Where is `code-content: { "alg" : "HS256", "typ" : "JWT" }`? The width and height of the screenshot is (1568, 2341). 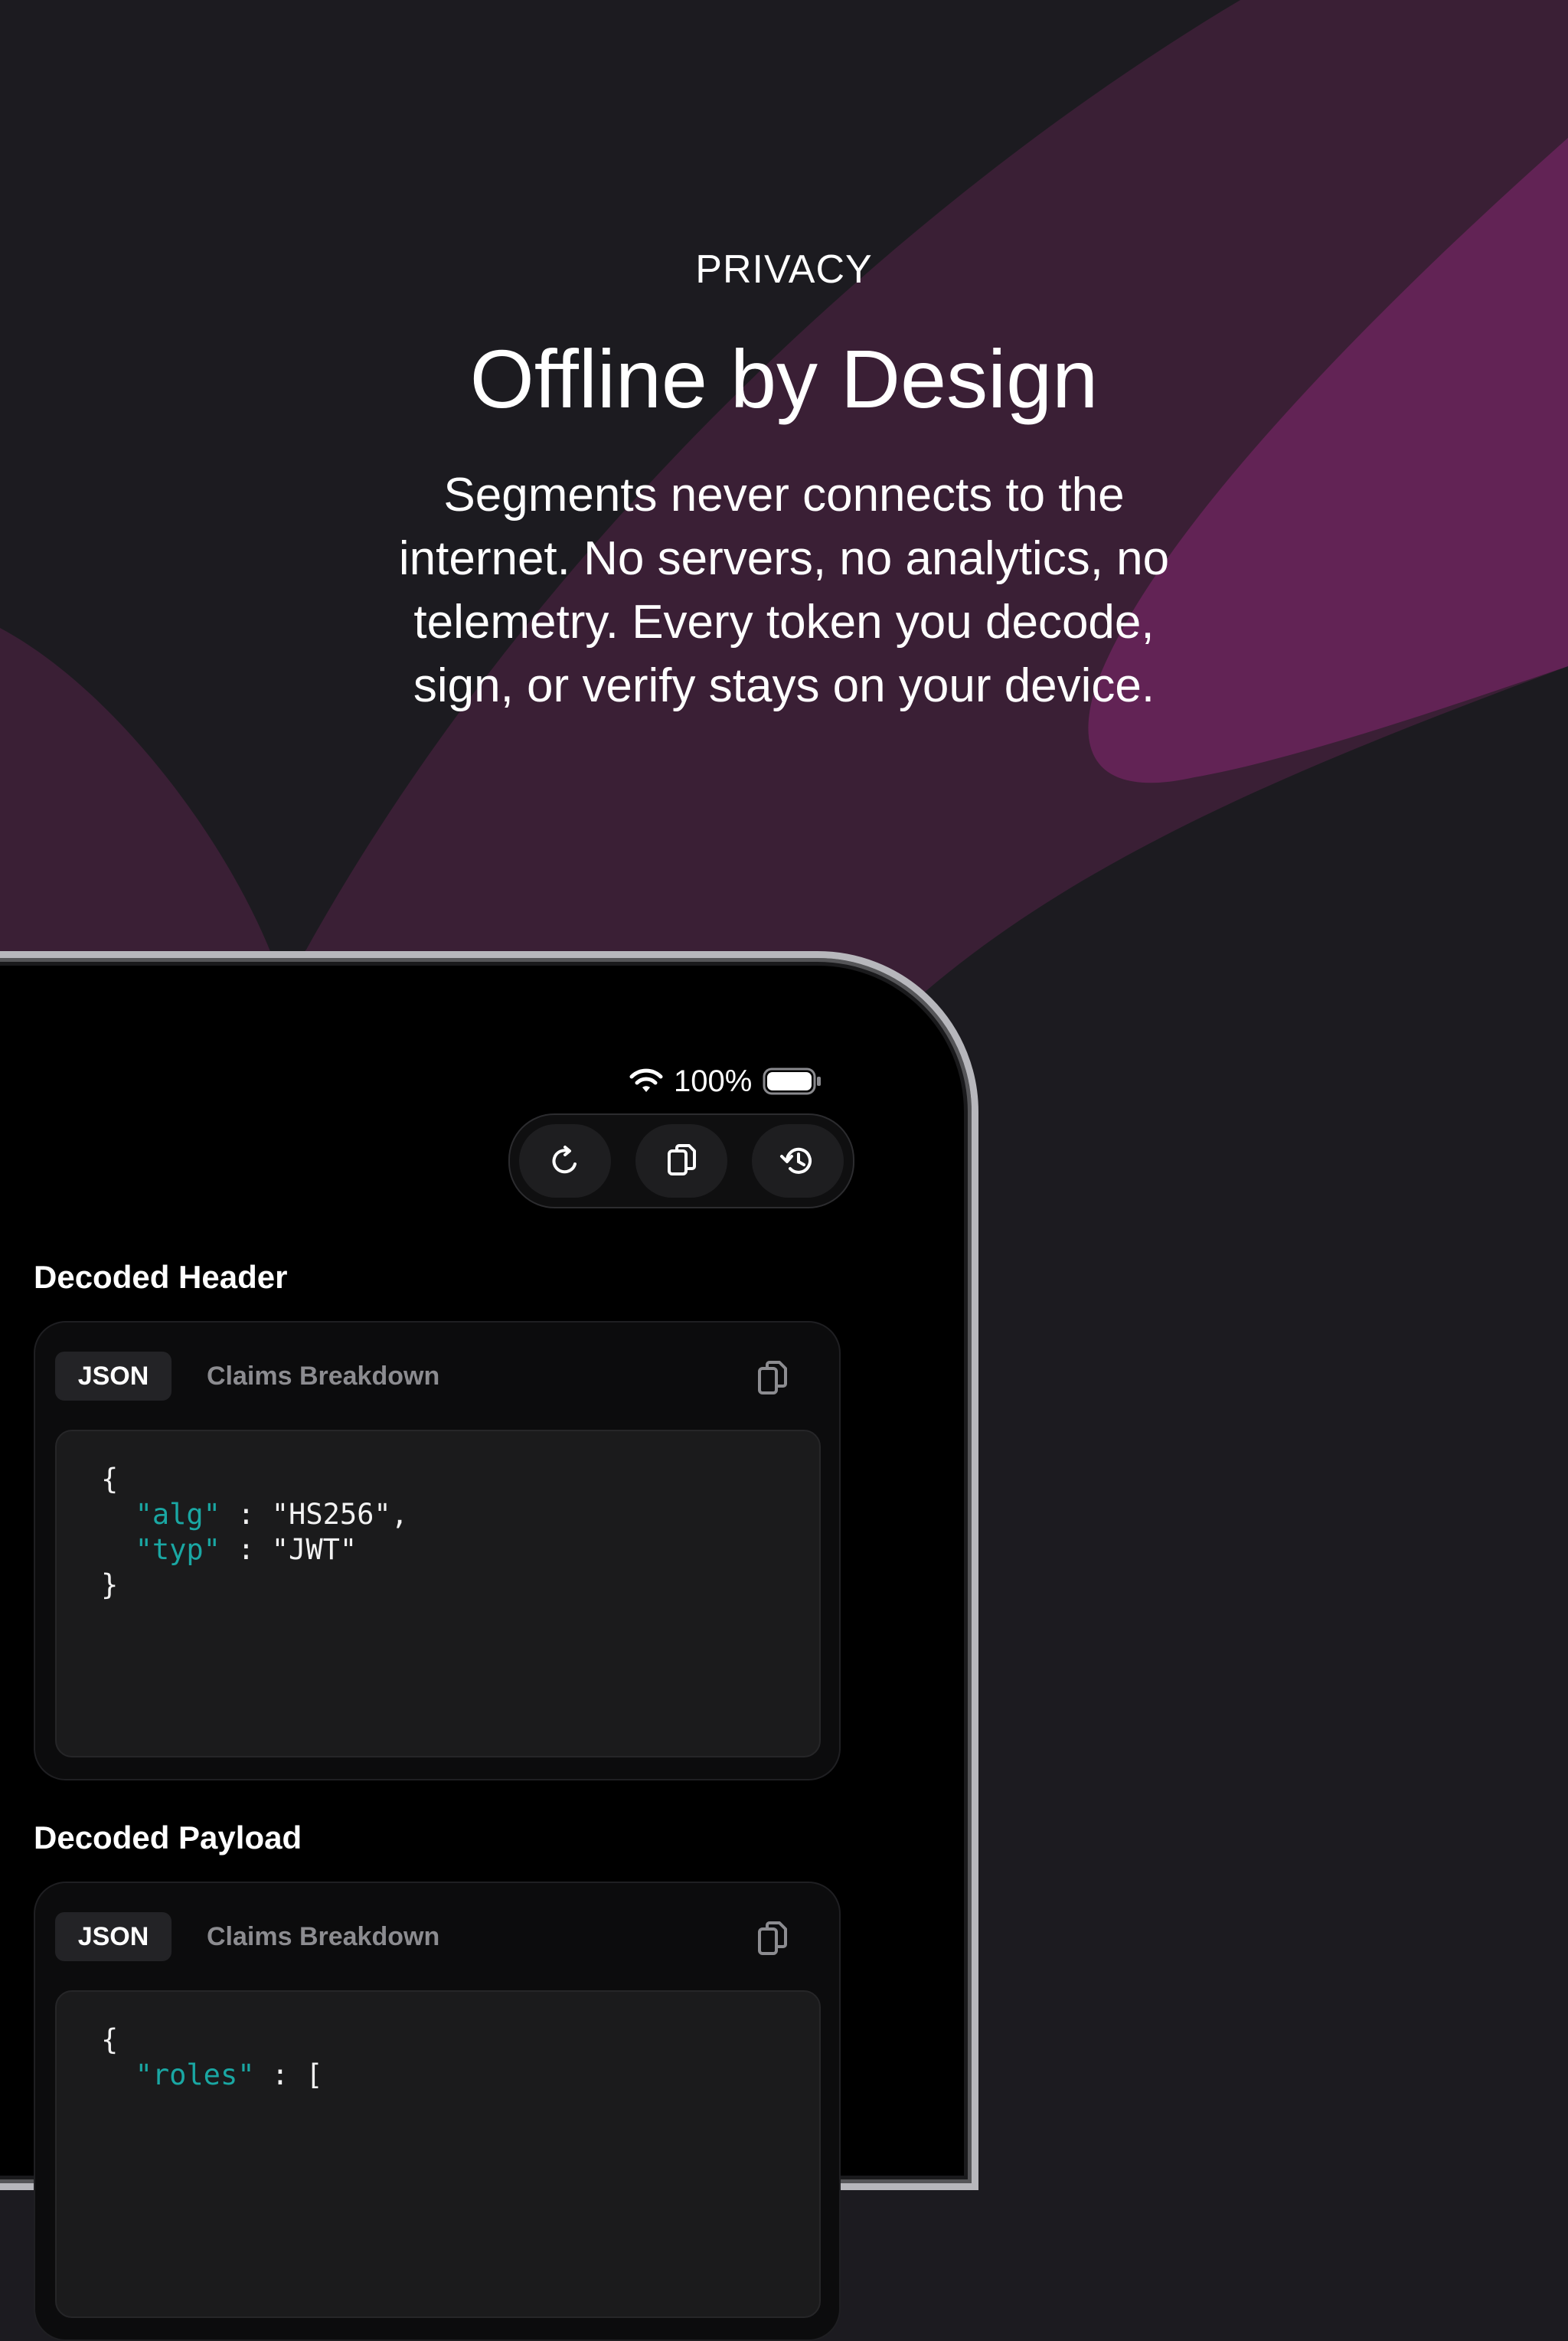 code-content: { "alg" : "HS256", "typ" : "JWT" } is located at coordinates (254, 1532).